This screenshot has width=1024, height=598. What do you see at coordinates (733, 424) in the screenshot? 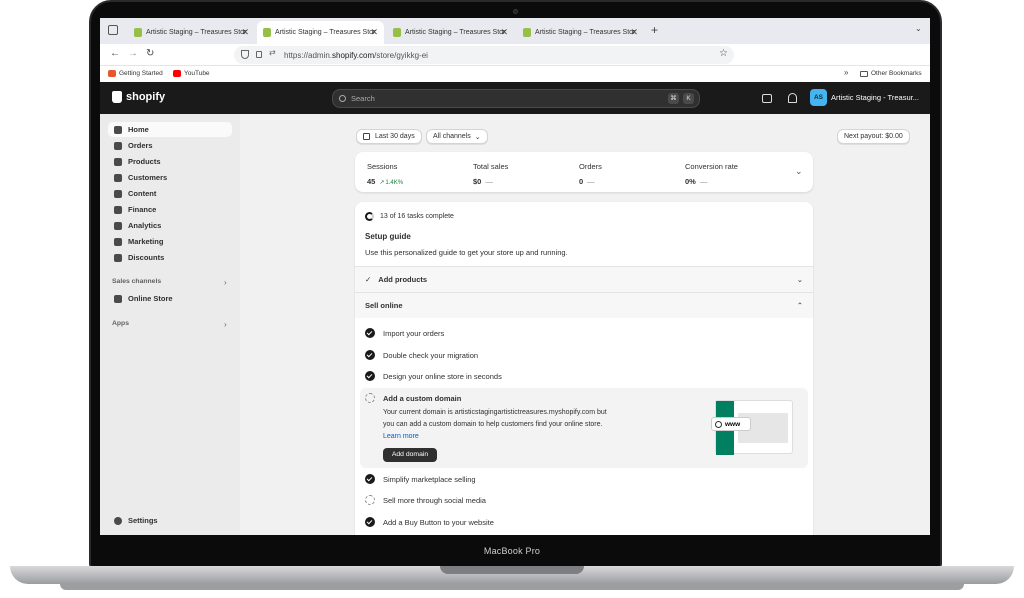
I see `www-text: www` at bounding box center [733, 424].